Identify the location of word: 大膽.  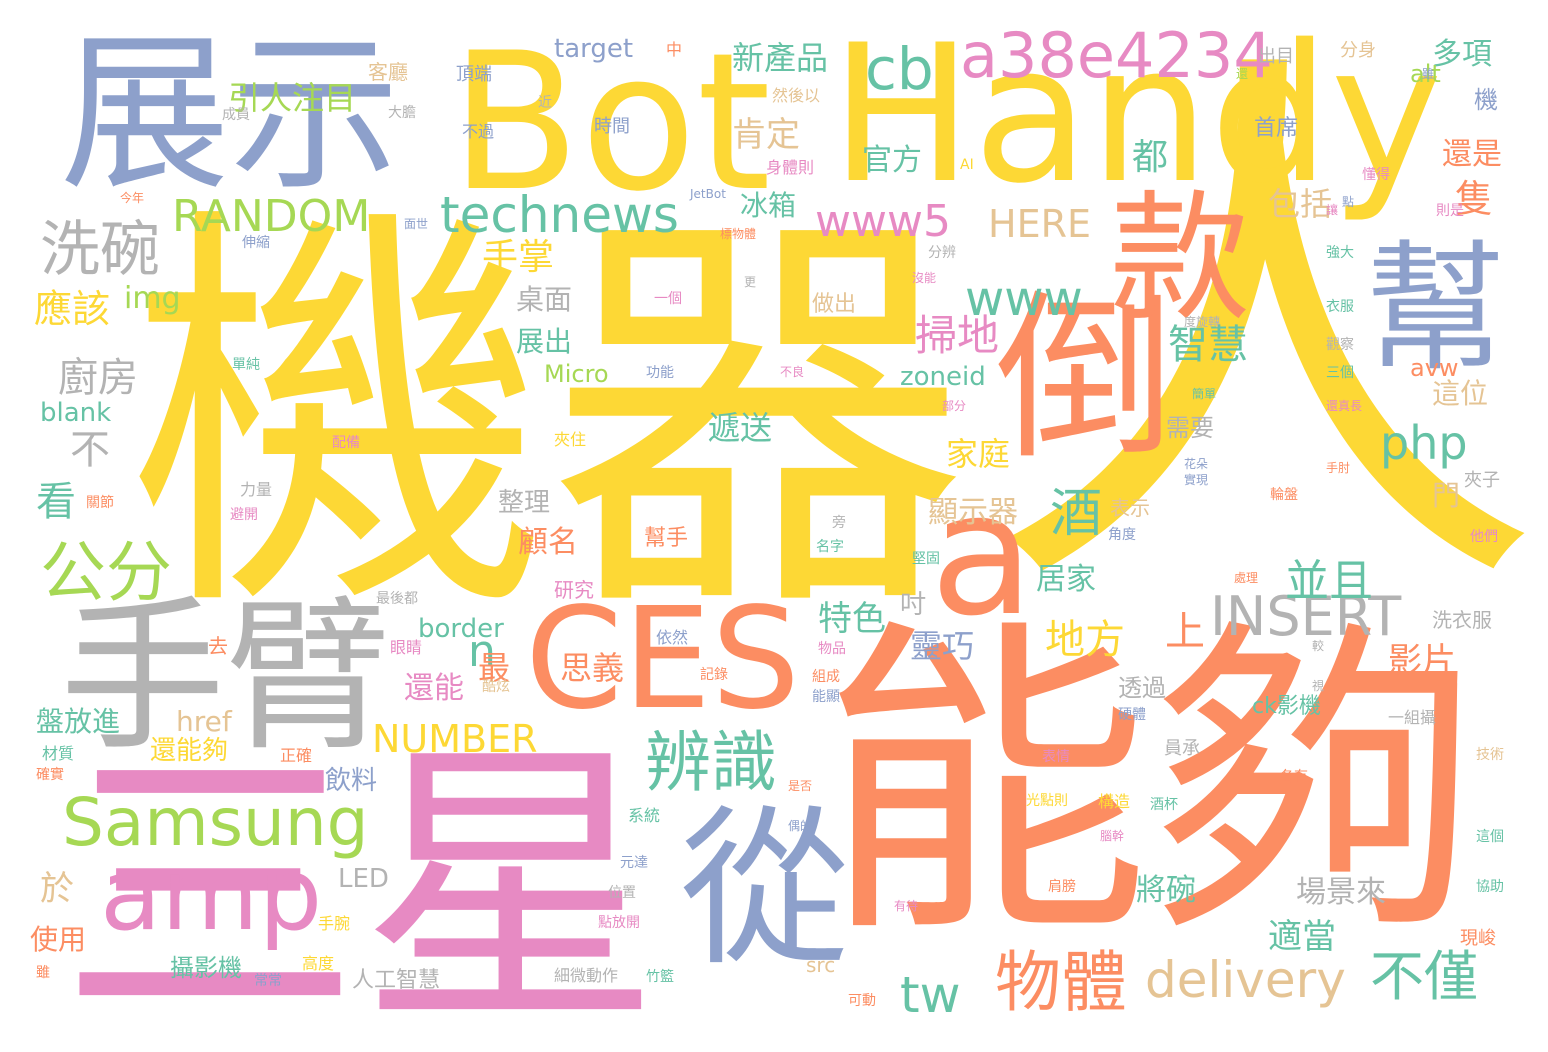
(402, 113).